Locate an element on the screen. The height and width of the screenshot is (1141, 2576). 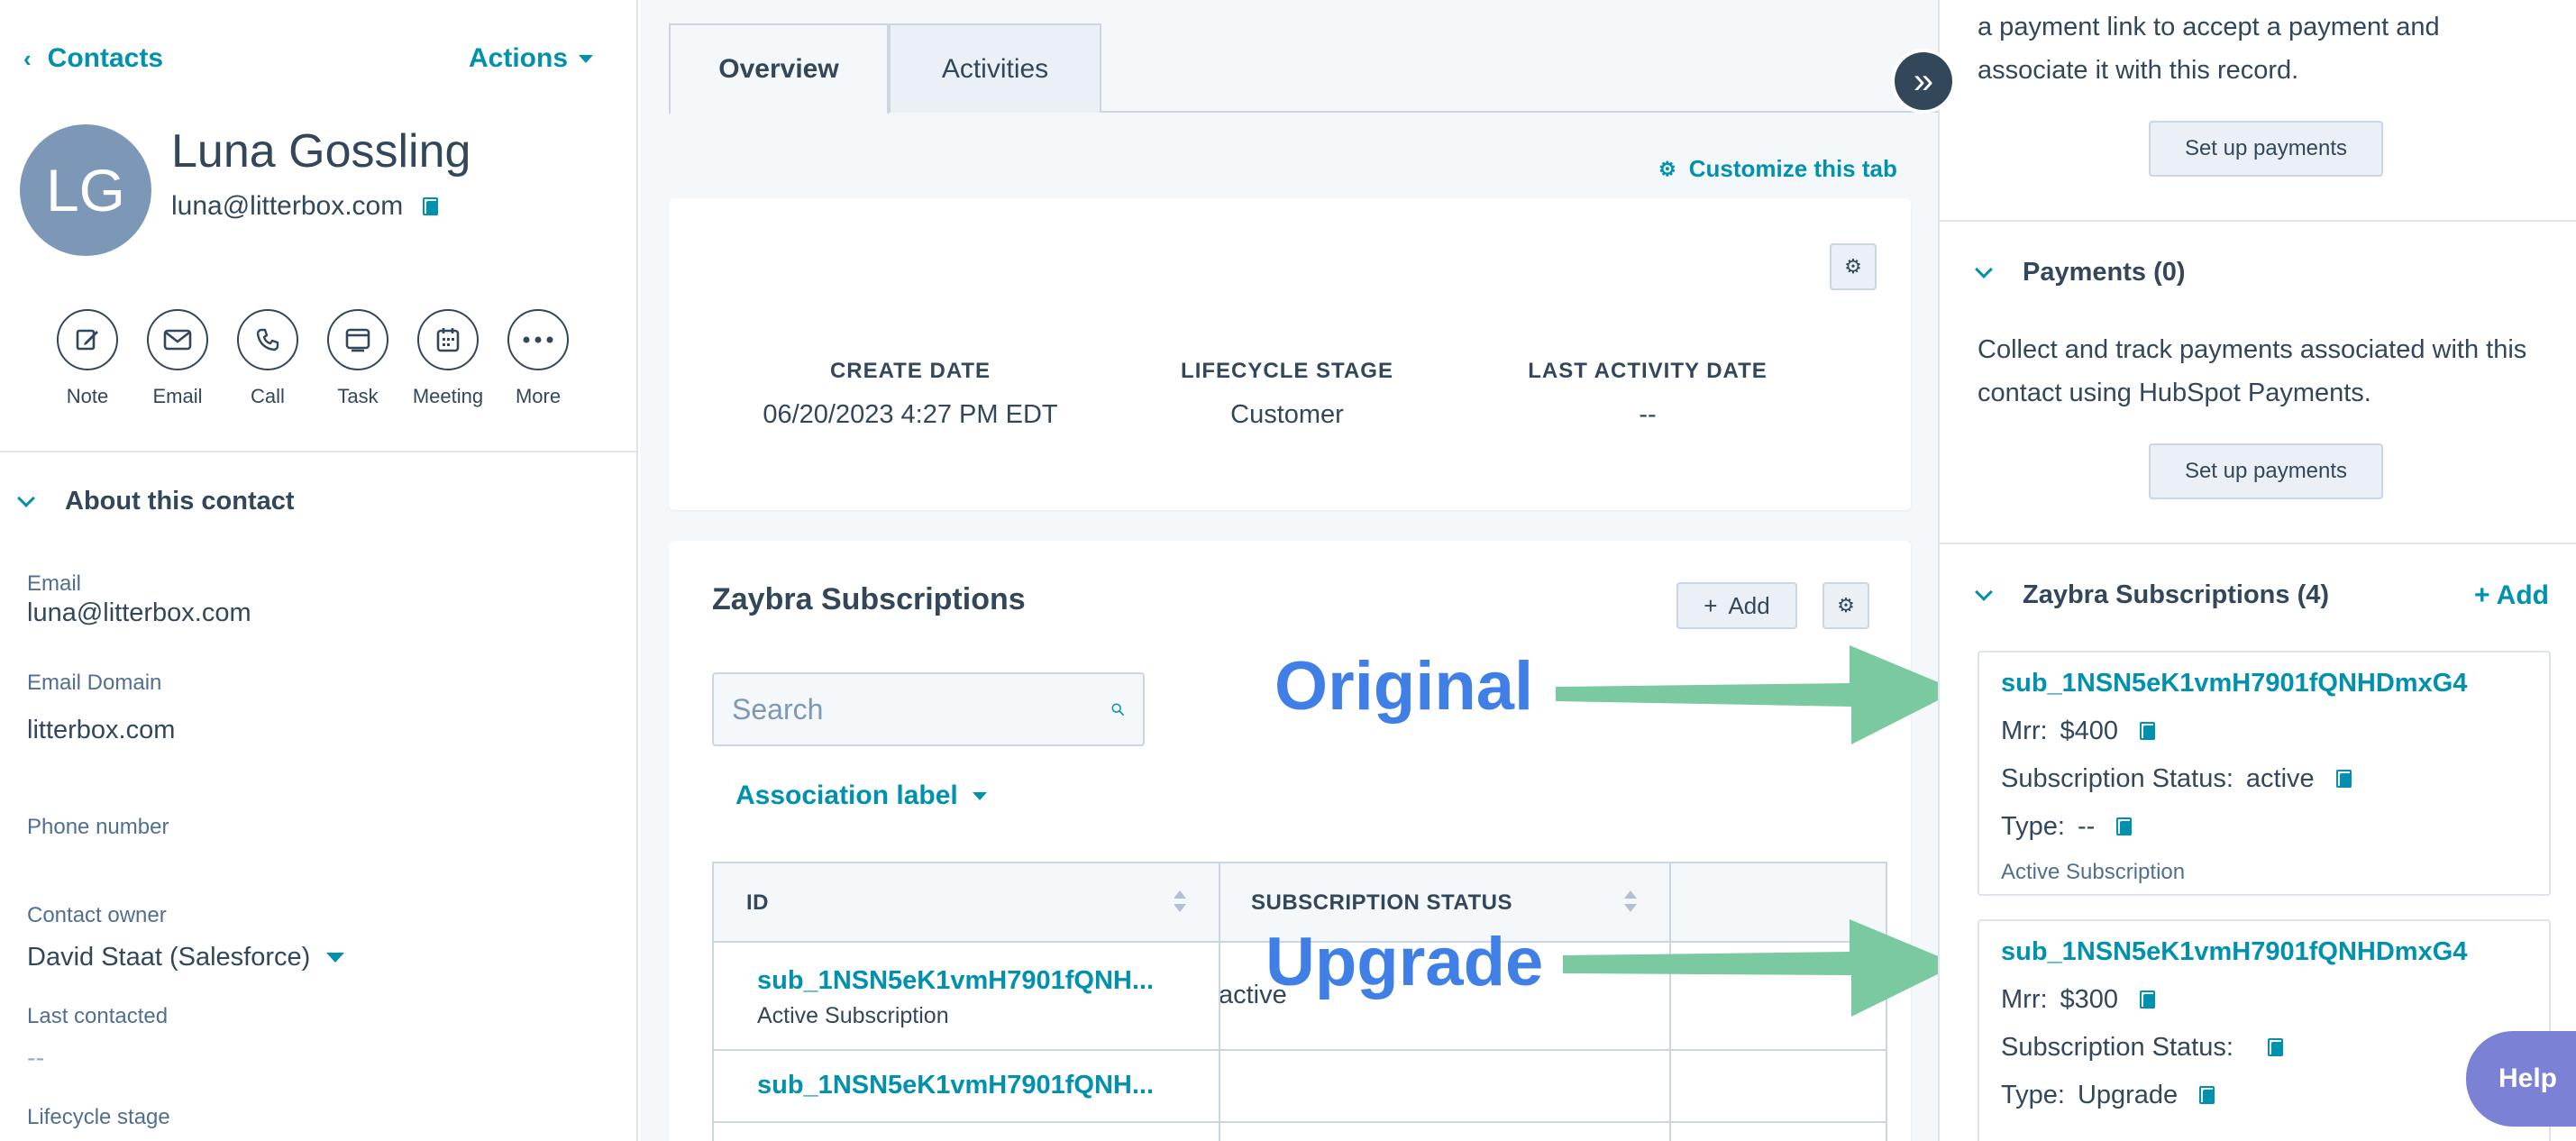
zaybra-subscriptions-title: Zaybra Subscriptions (4) is located at coordinates (2176, 595).